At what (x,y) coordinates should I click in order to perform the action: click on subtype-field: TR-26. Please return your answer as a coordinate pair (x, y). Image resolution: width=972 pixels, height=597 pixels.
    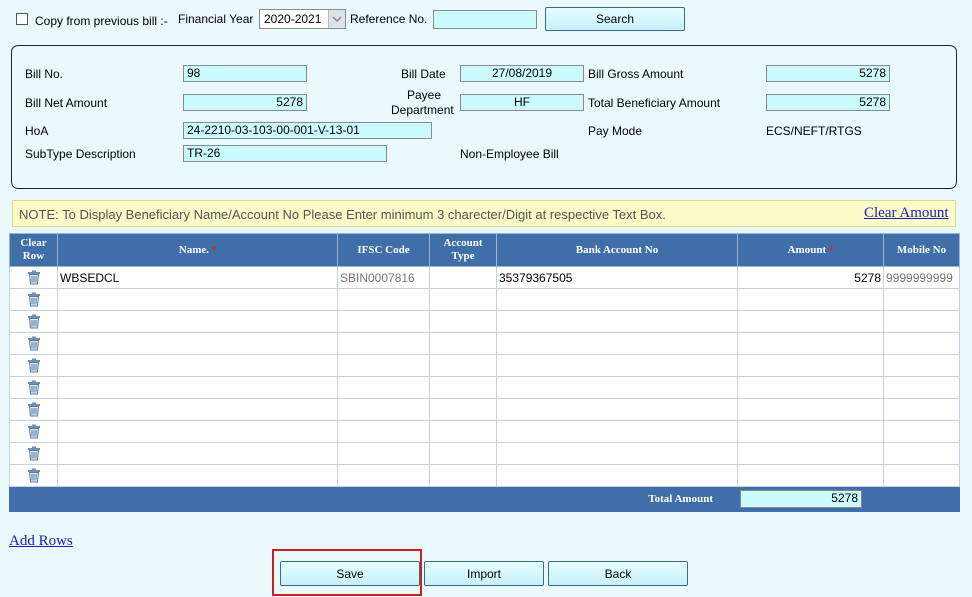
    Looking at the image, I should click on (285, 153).